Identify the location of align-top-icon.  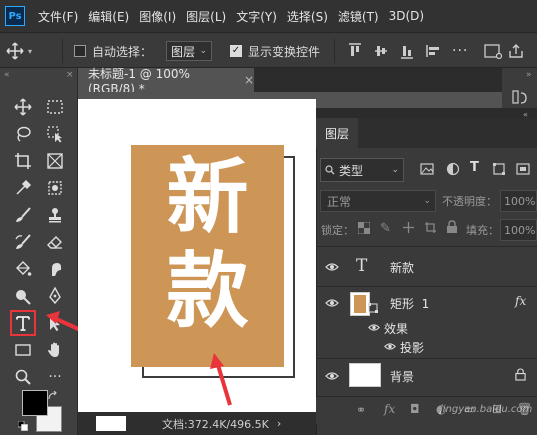
(355, 49).